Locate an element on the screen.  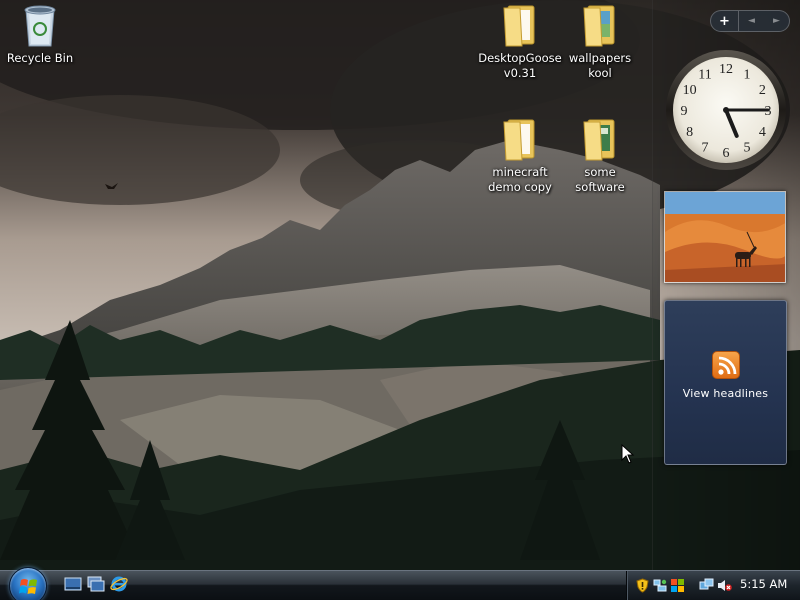
slideshow-gadget is located at coordinates (725, 237).